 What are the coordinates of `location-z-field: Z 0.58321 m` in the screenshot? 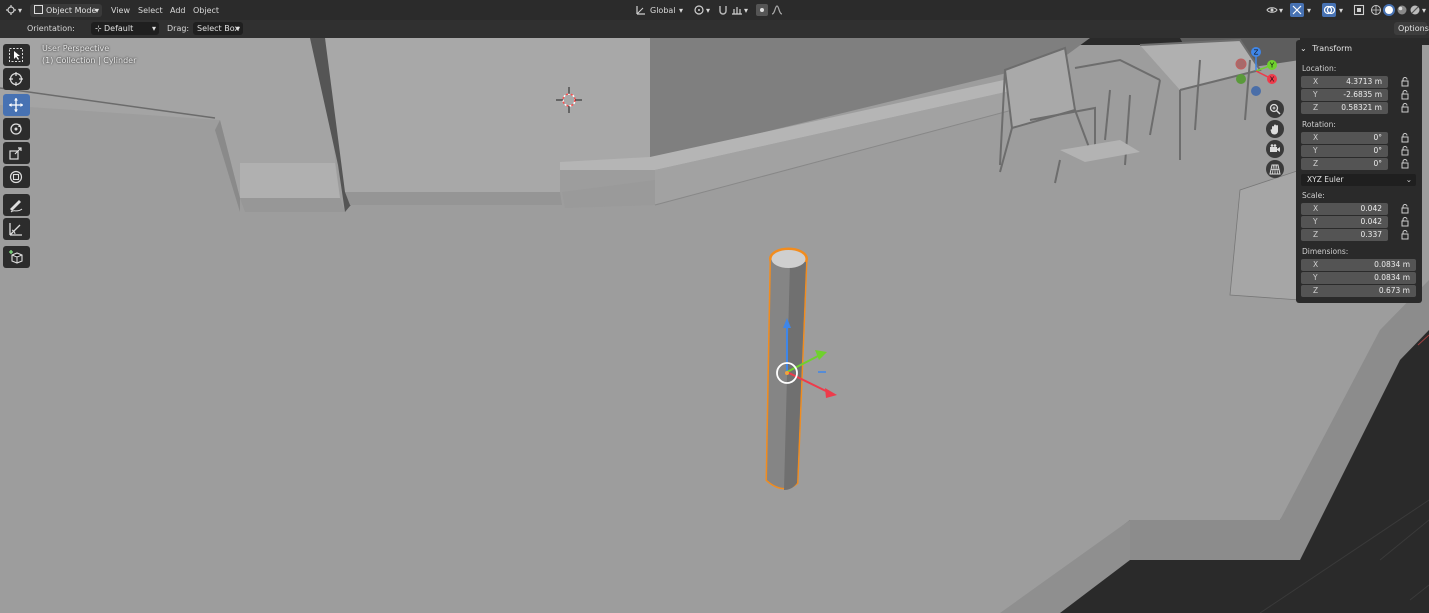 It's located at (1344, 108).